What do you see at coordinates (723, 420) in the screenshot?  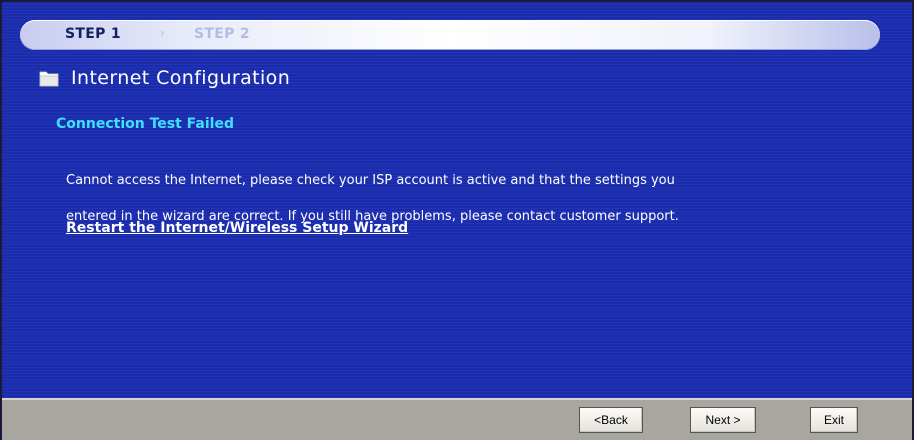 I see `next-button: Next >` at bounding box center [723, 420].